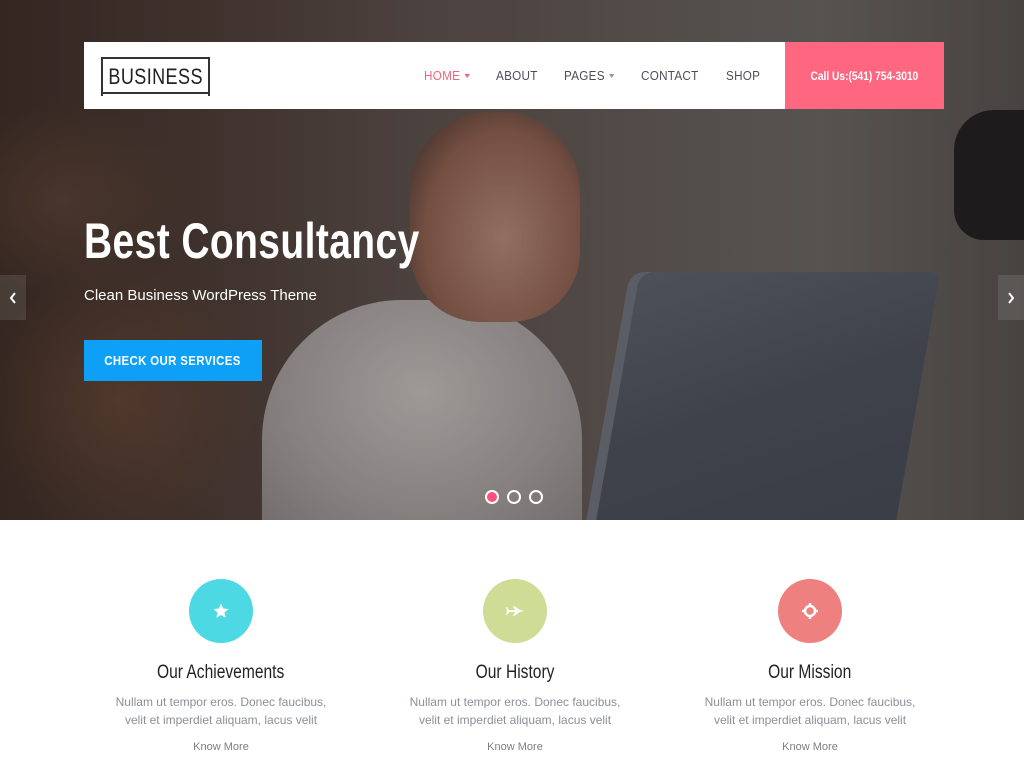 The width and height of the screenshot is (1024, 768). Describe the element at coordinates (221, 672) in the screenshot. I see `feature-title: Our Achievements` at that location.